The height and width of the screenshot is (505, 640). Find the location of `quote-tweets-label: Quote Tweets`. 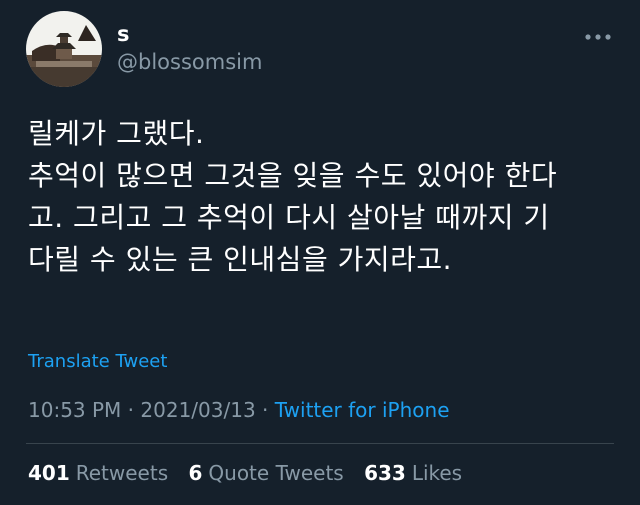

quote-tweets-label: Quote Tweets is located at coordinates (276, 473).